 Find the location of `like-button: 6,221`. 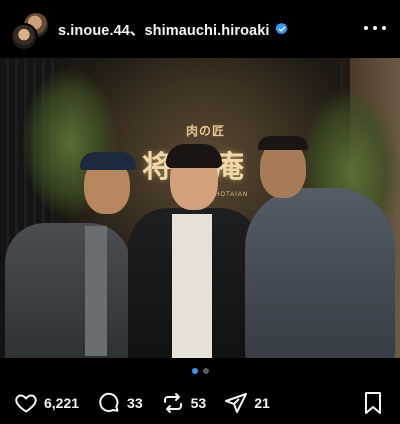

like-button: 6,221 is located at coordinates (46, 403).